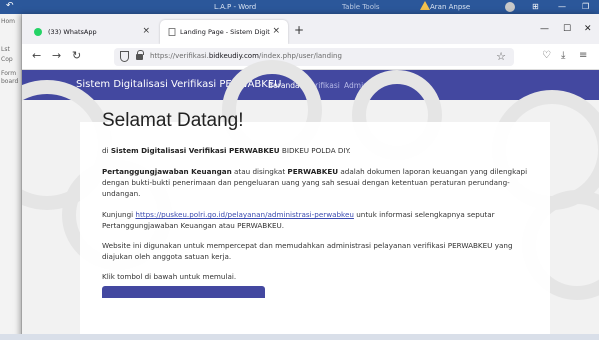 The width and height of the screenshot is (599, 340). Describe the element at coordinates (10, 81) in the screenshot. I see `word-side-label: board` at that location.